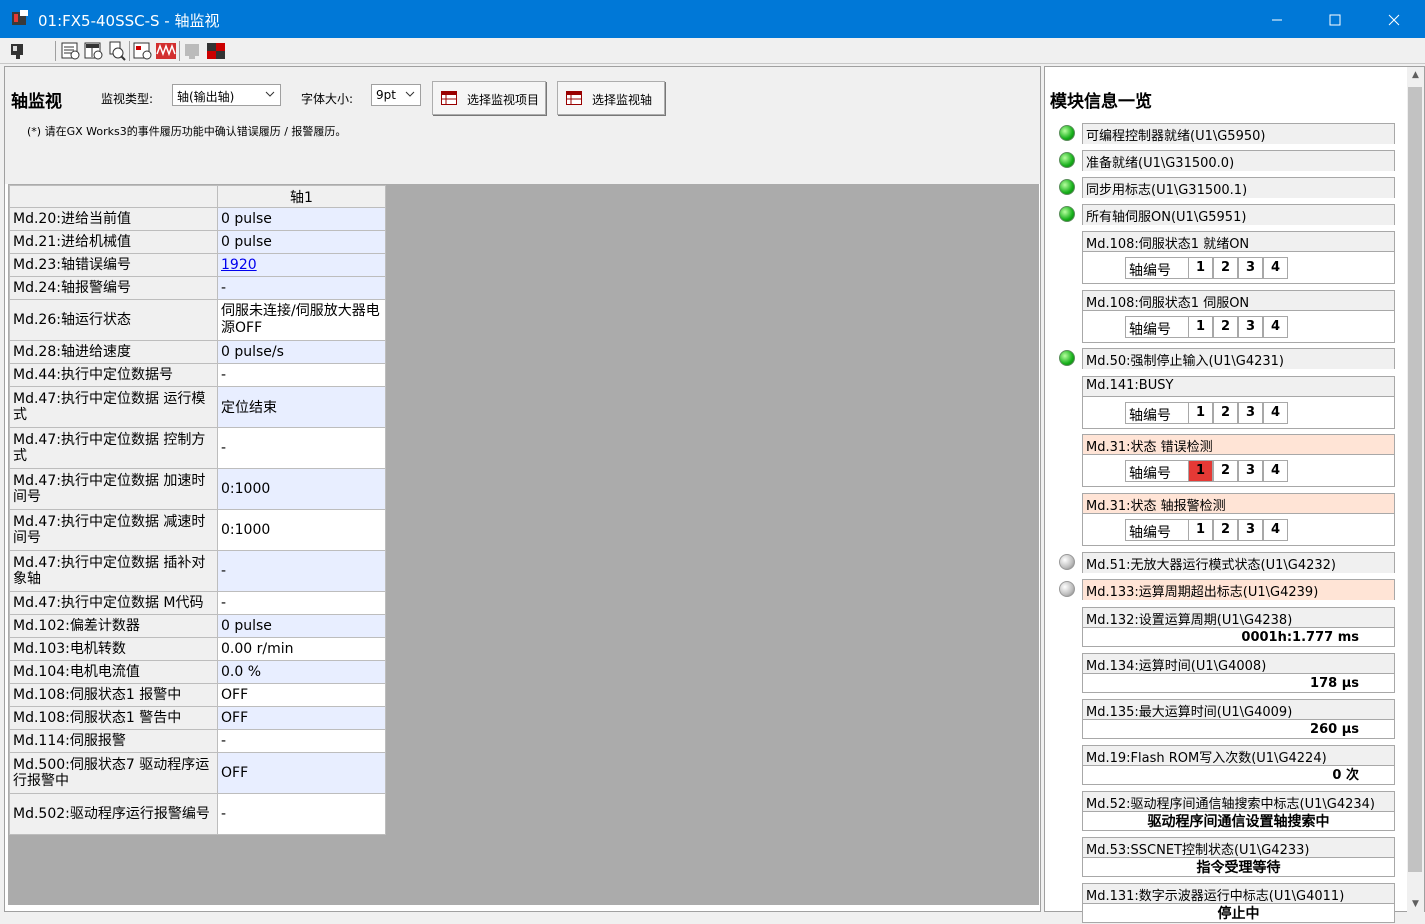 This screenshot has height=924, width=1425. I want to click on box-value: 178 μs, so click(1334, 683).